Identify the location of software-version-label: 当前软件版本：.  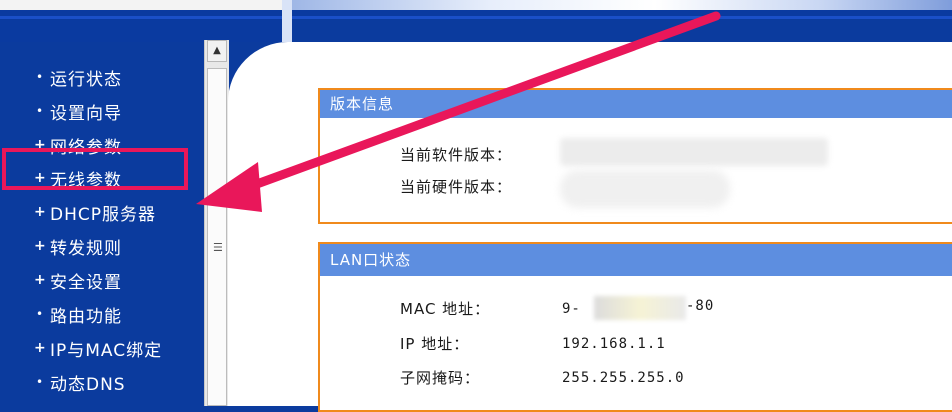
(456, 155).